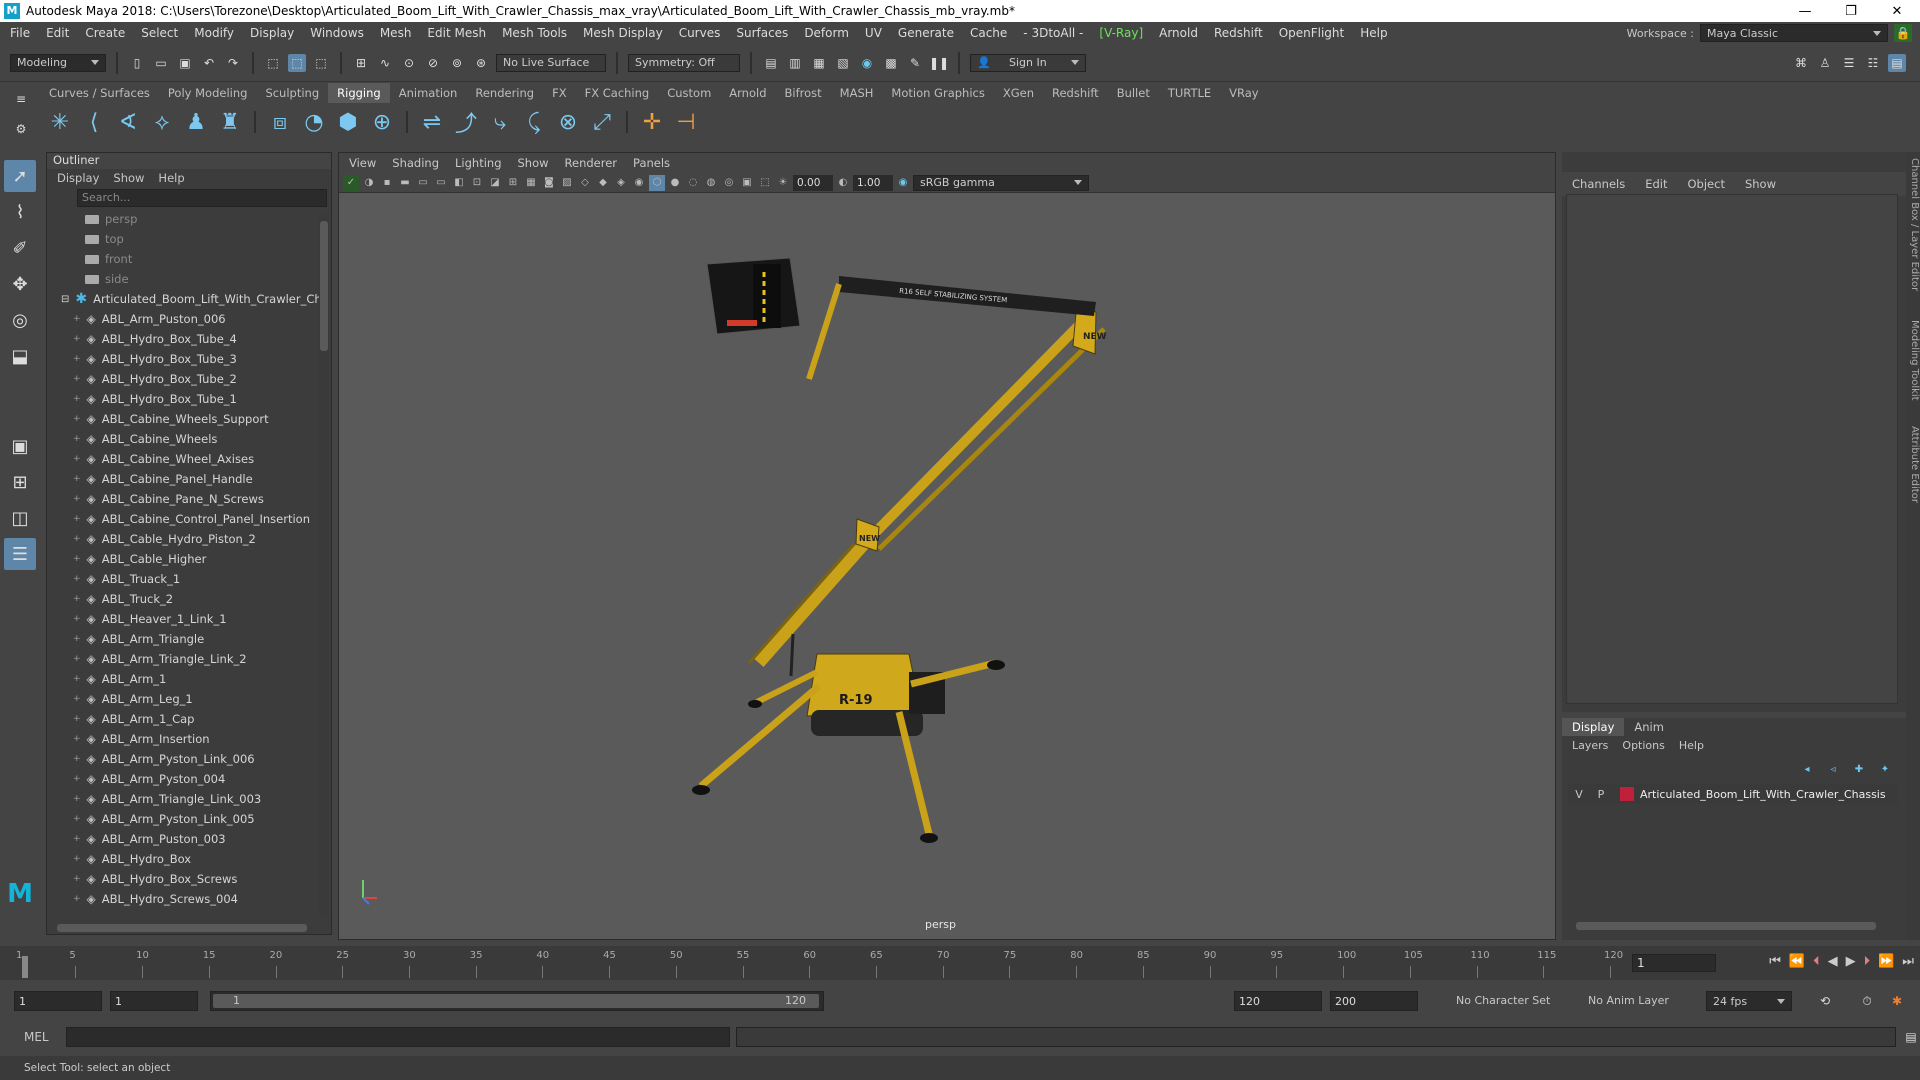 The width and height of the screenshot is (1920, 1080). Describe the element at coordinates (1133, 93) in the screenshot. I see `shelf-tab-bullet: Bullet` at that location.